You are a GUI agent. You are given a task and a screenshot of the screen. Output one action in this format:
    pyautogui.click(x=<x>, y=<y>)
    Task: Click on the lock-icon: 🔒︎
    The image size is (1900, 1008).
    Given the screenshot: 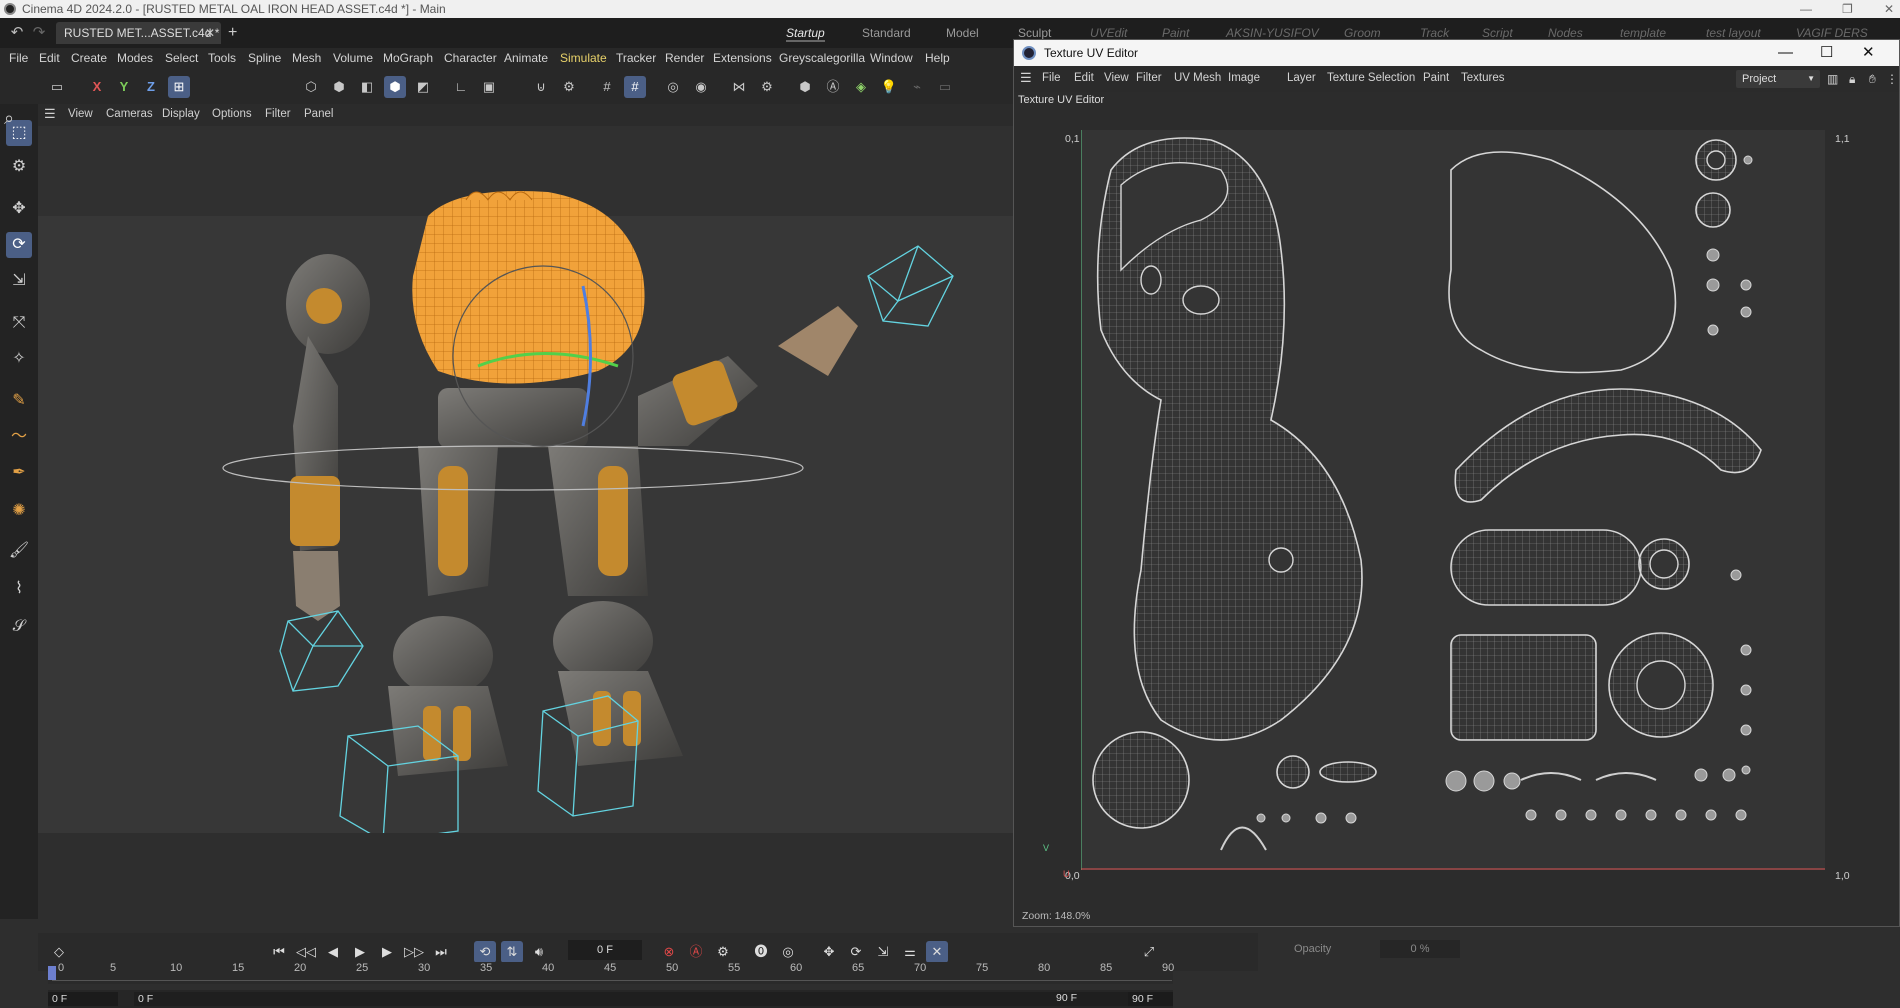 What is the action you would take?
    pyautogui.click(x=1852, y=79)
    